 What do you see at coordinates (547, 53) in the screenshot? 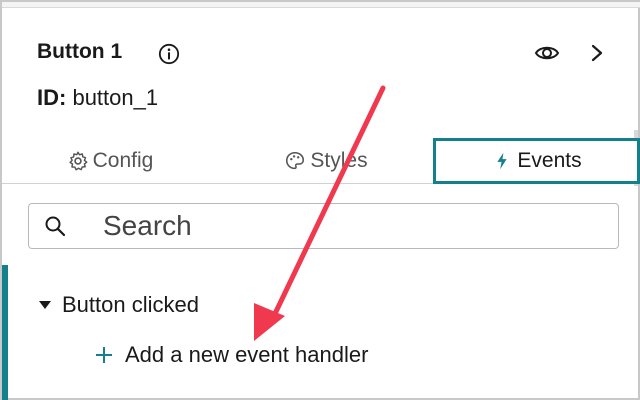
I see `eye-icon` at bounding box center [547, 53].